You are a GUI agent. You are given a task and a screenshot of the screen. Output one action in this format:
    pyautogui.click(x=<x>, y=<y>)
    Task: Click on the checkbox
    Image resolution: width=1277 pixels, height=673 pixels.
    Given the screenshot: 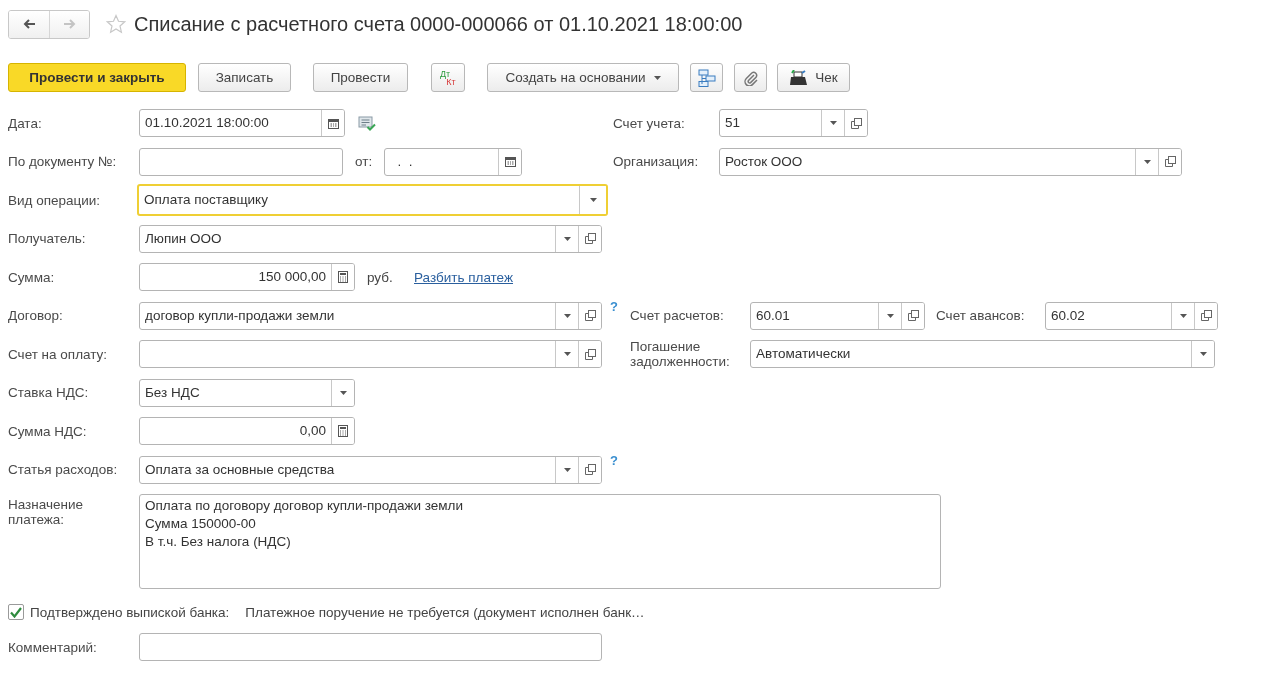 What is the action you would take?
    pyautogui.click(x=16, y=612)
    